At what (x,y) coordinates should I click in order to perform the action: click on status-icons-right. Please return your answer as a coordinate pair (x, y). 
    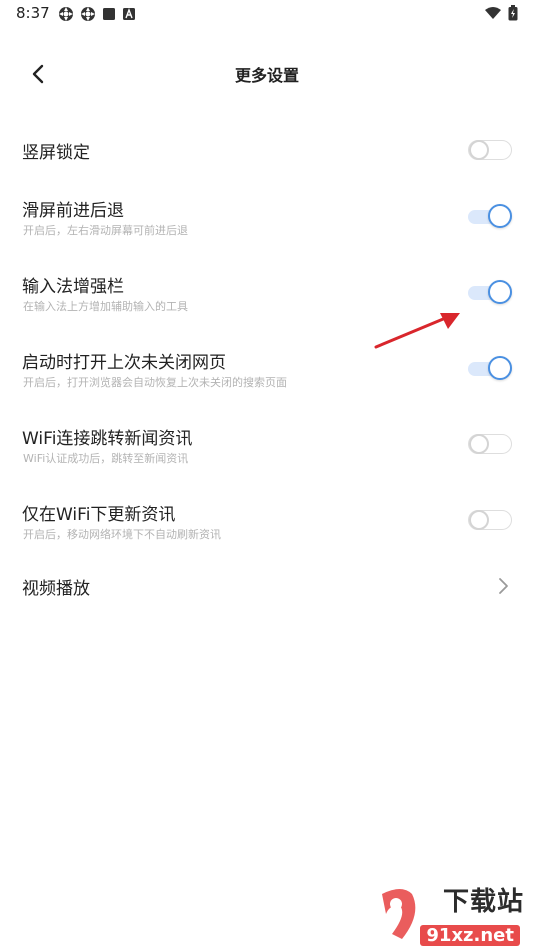
    Looking at the image, I should click on (501, 13).